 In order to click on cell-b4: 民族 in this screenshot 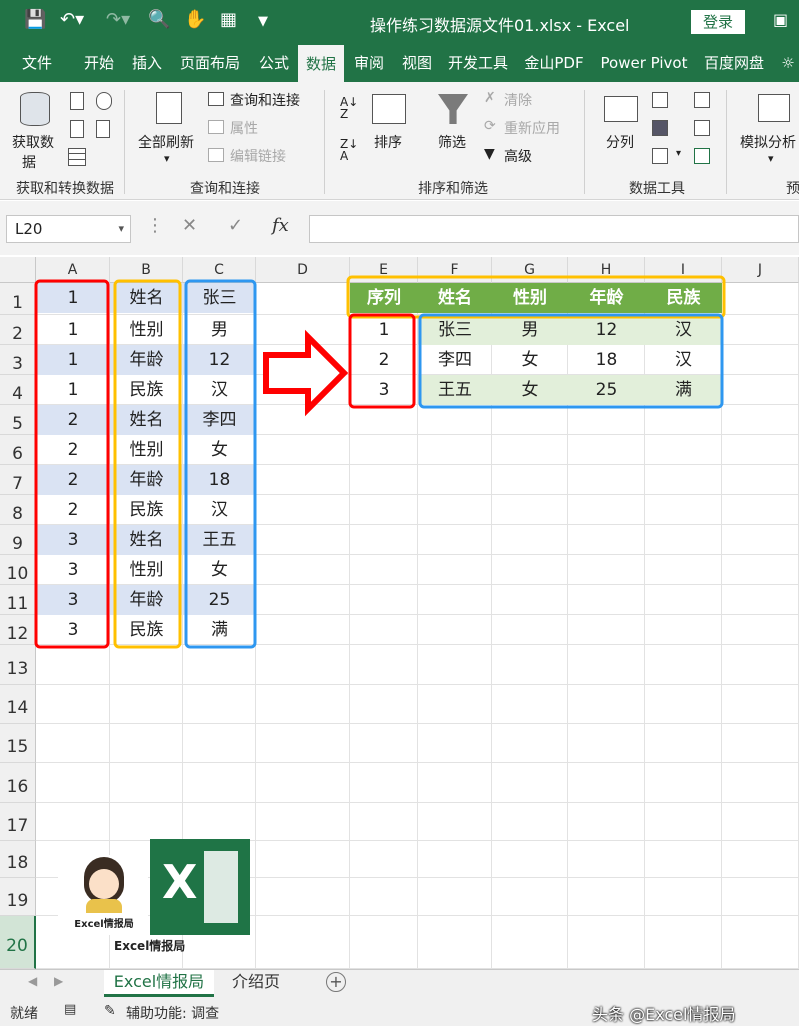, I will do `click(146, 390)`.